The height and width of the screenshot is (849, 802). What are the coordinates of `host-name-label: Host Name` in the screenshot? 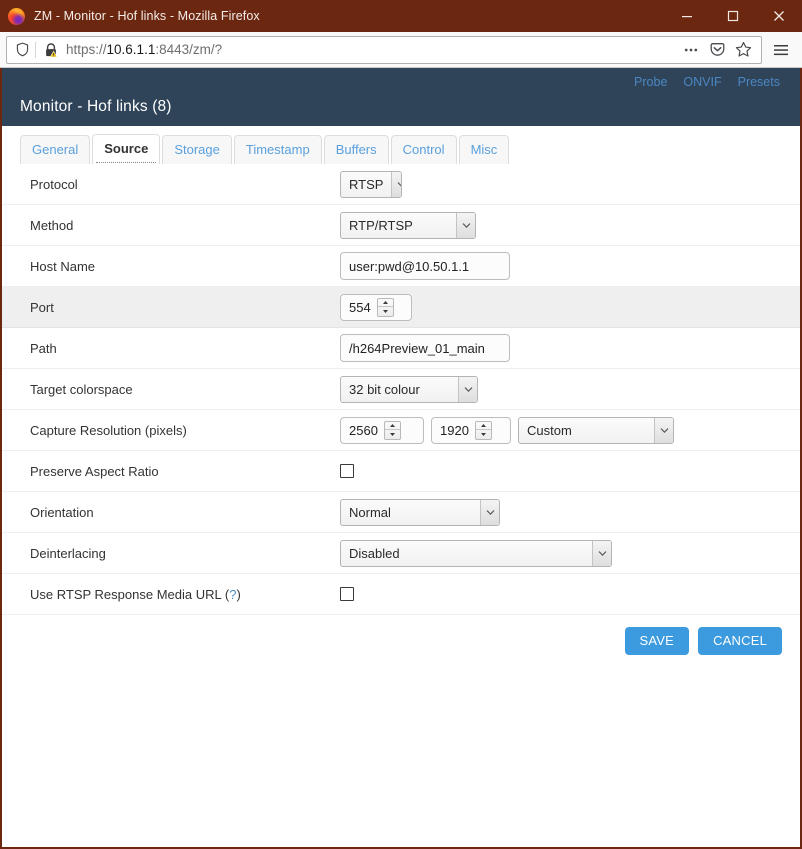 It's located at (63, 266).